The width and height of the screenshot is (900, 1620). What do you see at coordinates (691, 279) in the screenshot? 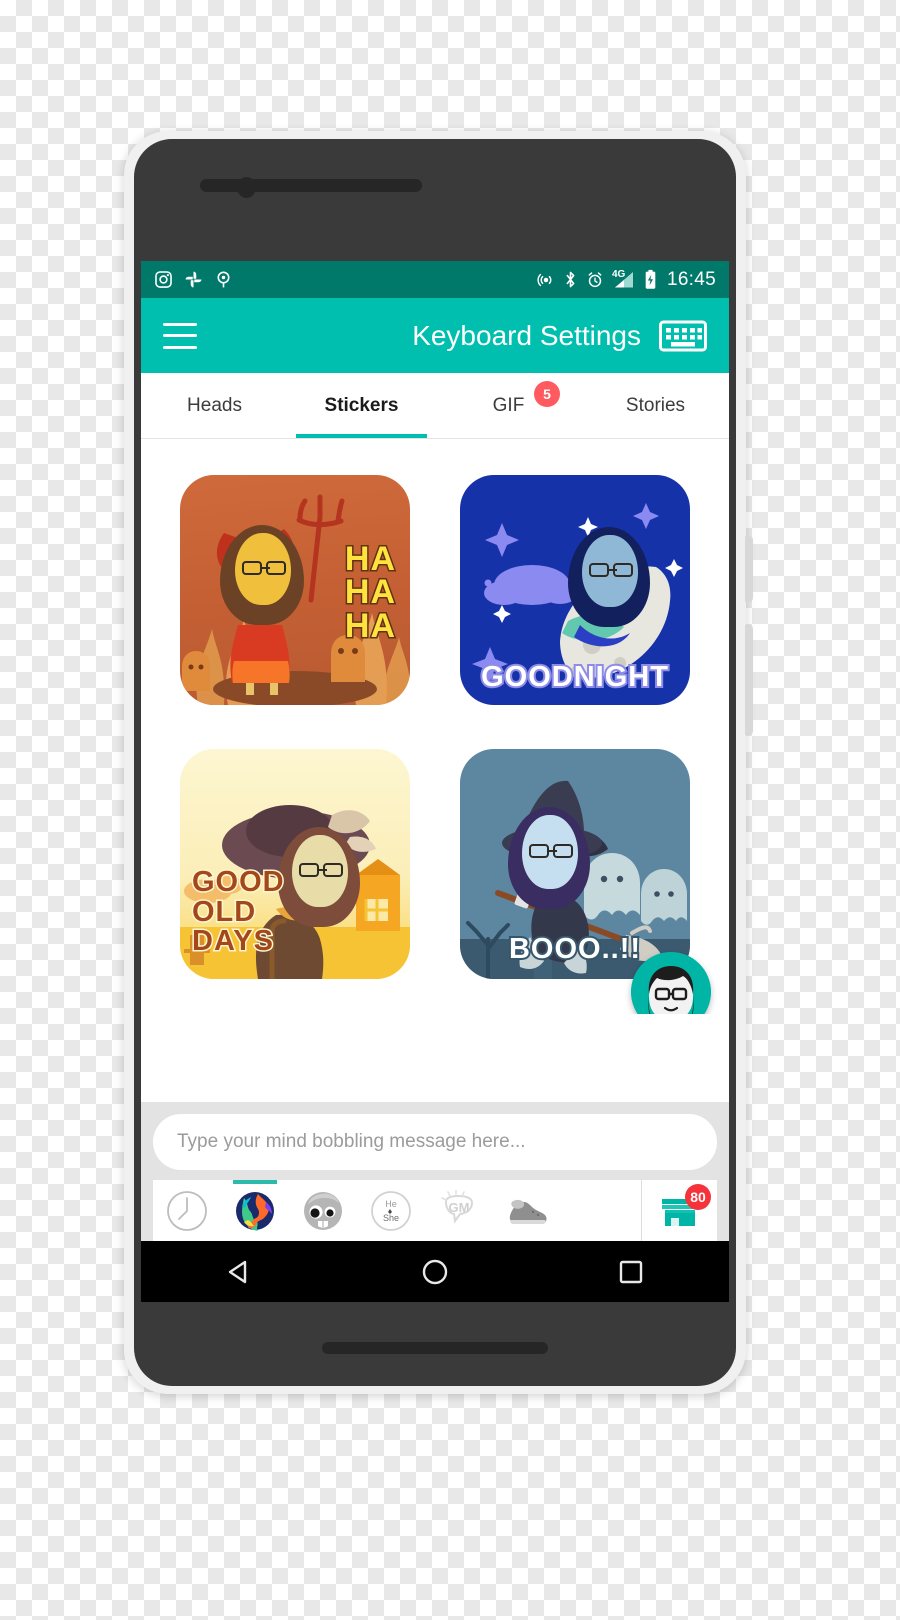
I see `status-bar-clock: 16:45` at bounding box center [691, 279].